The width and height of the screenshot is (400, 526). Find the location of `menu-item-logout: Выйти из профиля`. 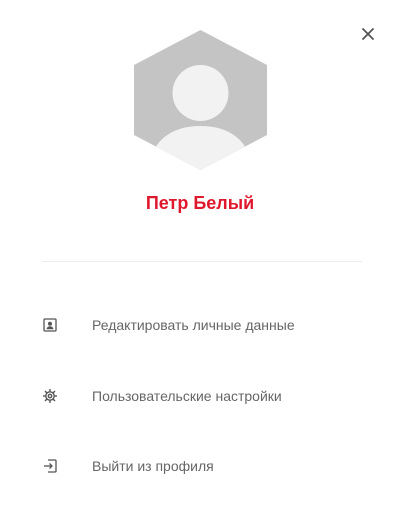

menu-item-logout: Выйти из профиля is located at coordinates (200, 466).